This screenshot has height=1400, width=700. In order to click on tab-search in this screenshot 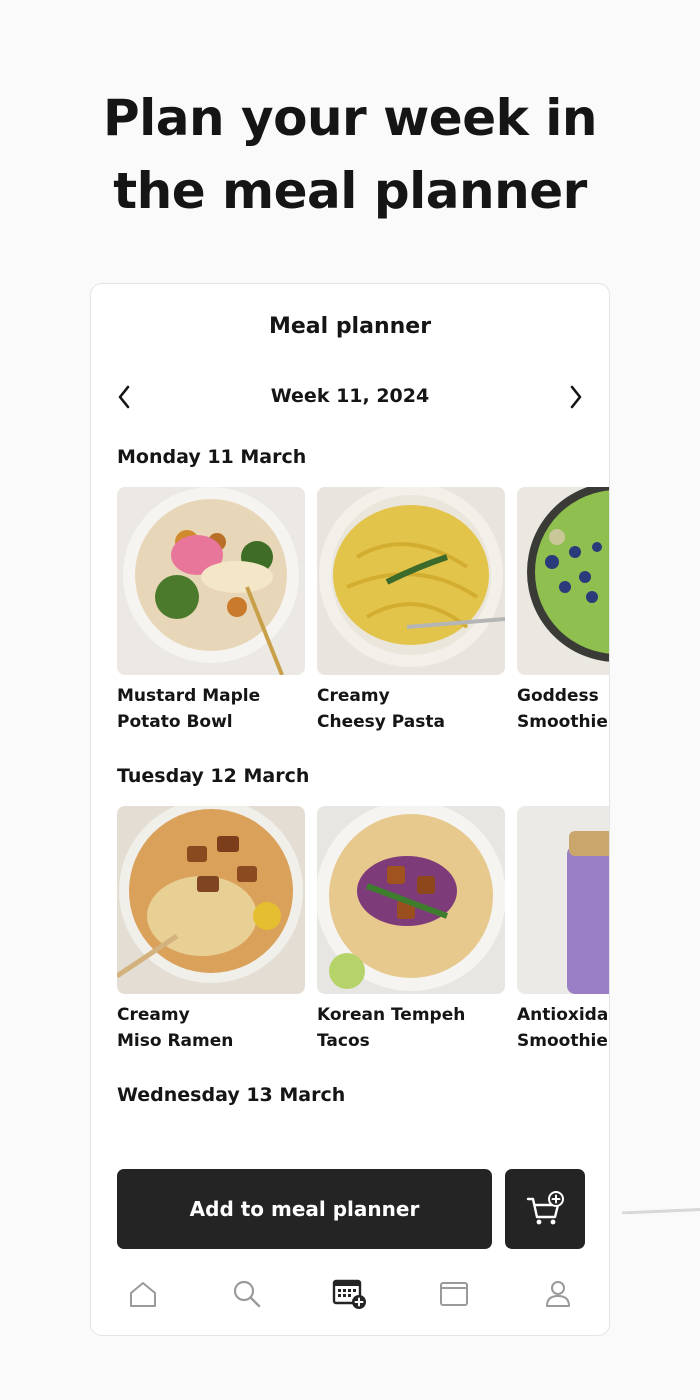, I will do `click(247, 1294)`.